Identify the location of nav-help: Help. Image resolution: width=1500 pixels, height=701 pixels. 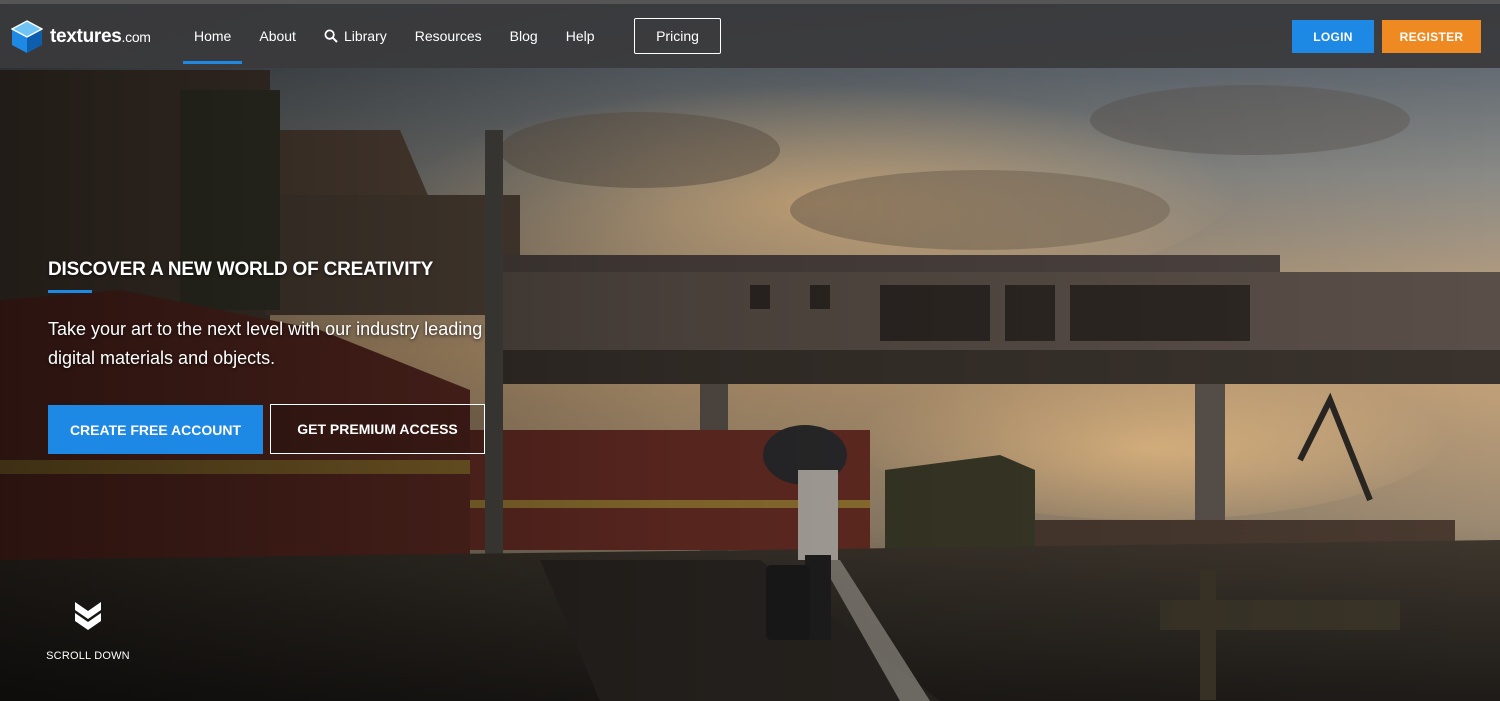
(580, 36).